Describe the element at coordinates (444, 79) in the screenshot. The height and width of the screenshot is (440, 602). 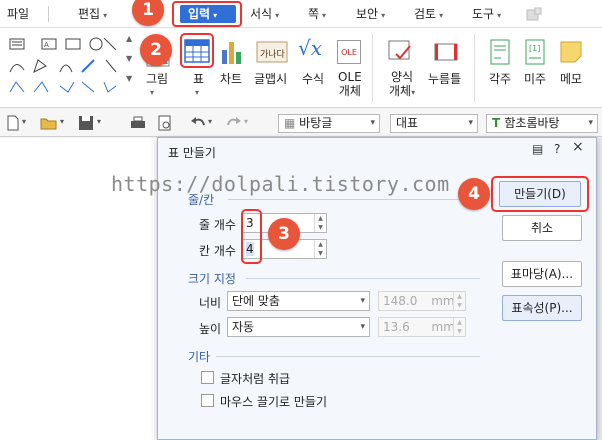
I see `ribbon-clickfield-label: 누름틀` at that location.